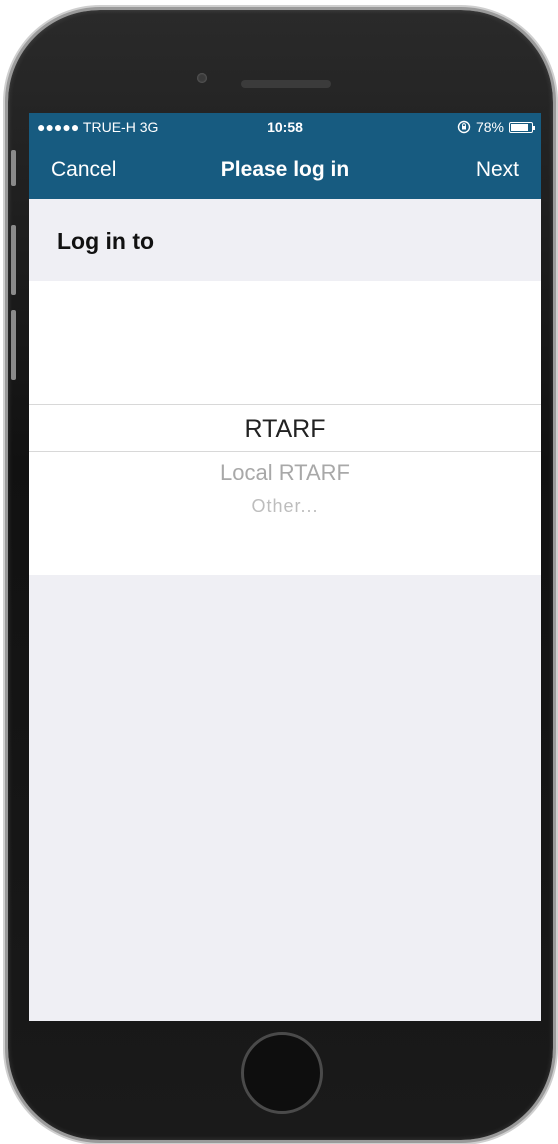  I want to click on volume-up-button, so click(13, 260).